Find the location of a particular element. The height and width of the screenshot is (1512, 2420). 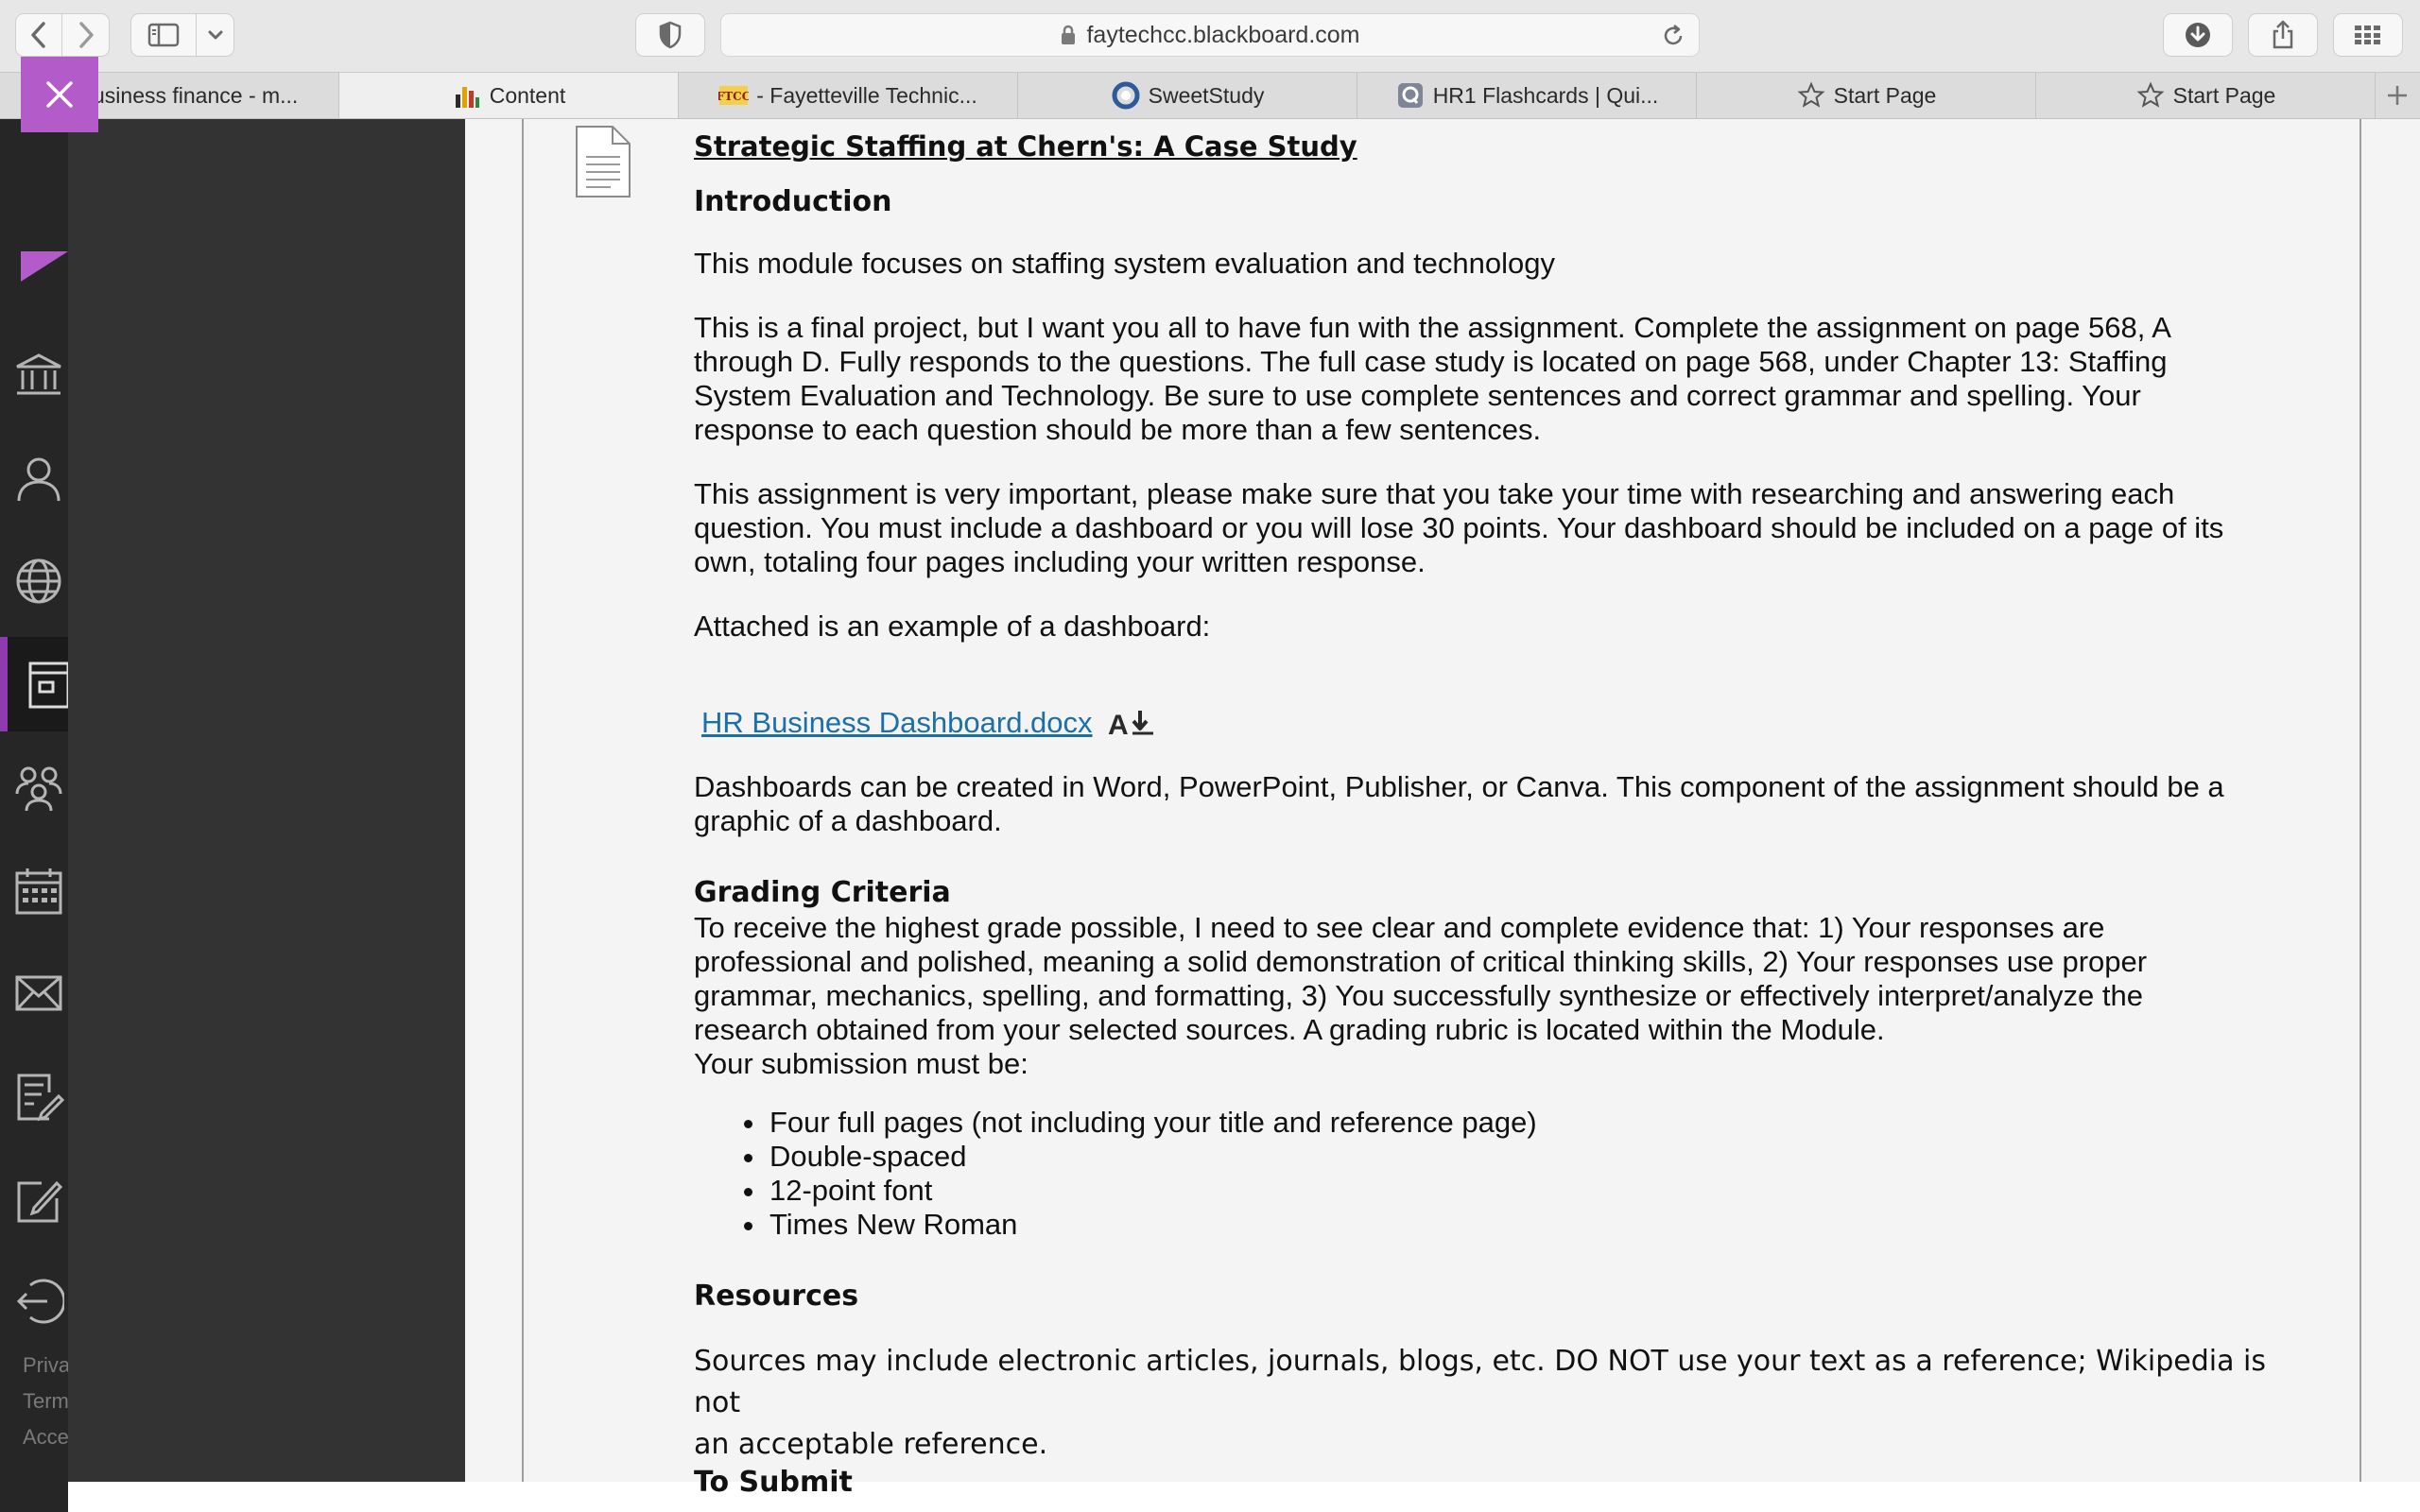

new-tab-button is located at coordinates (2397, 95).